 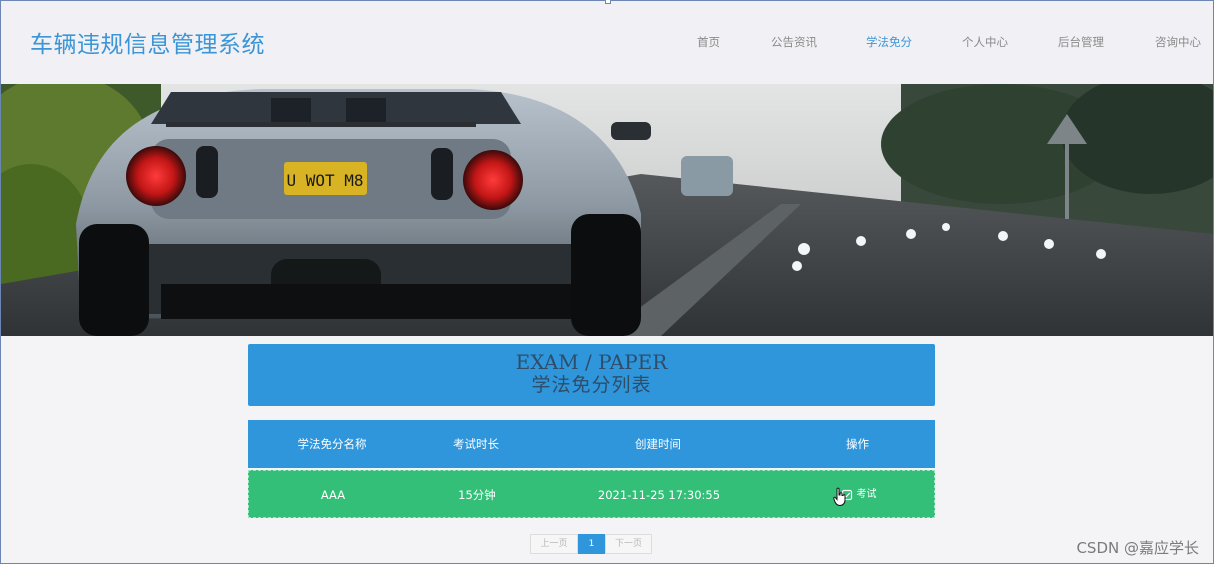 I want to click on page-1-button: 1, so click(x=591, y=544).